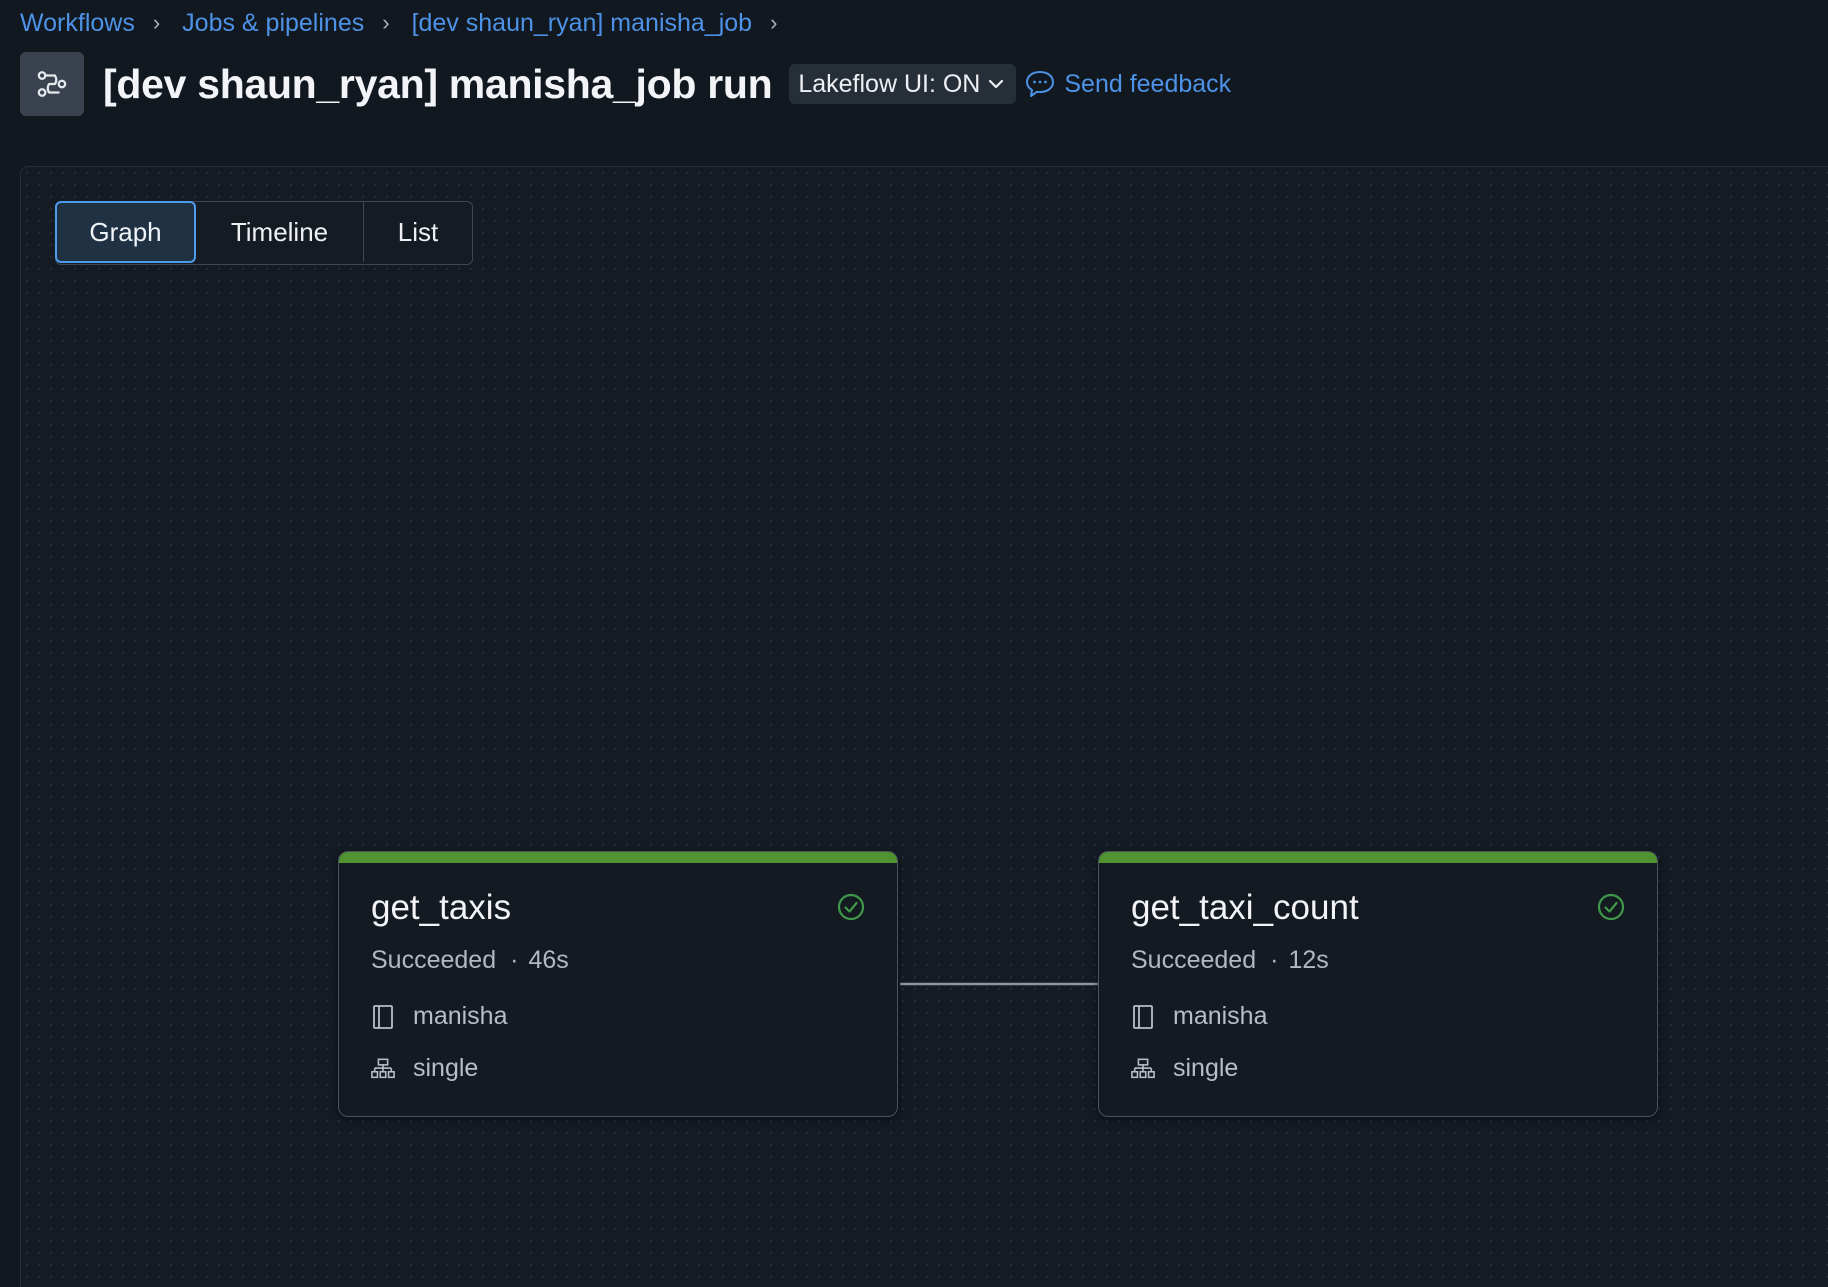  What do you see at coordinates (996, 84) in the screenshot?
I see `chevron-down-icon` at bounding box center [996, 84].